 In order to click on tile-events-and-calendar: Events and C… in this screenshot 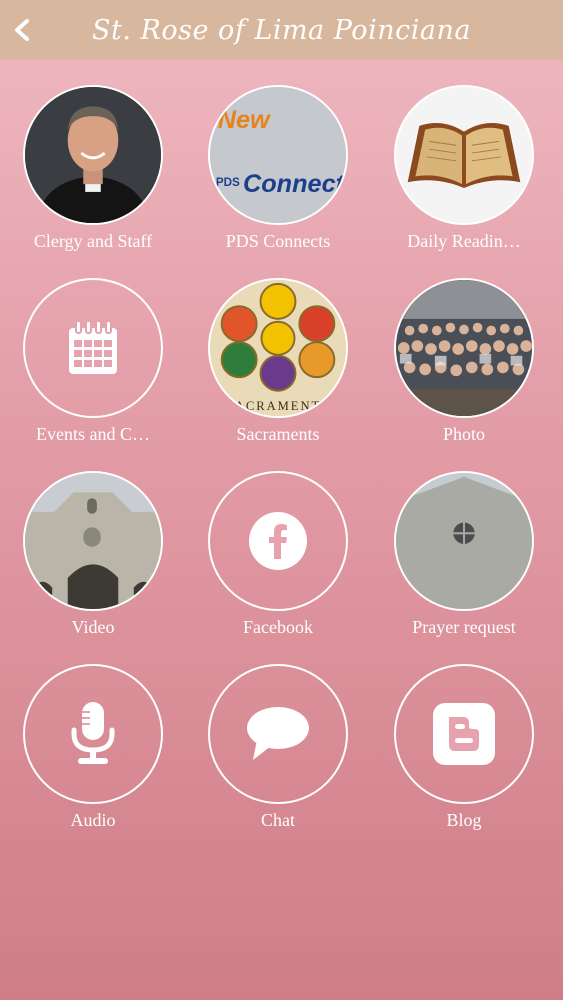, I will do `click(93, 373)`.